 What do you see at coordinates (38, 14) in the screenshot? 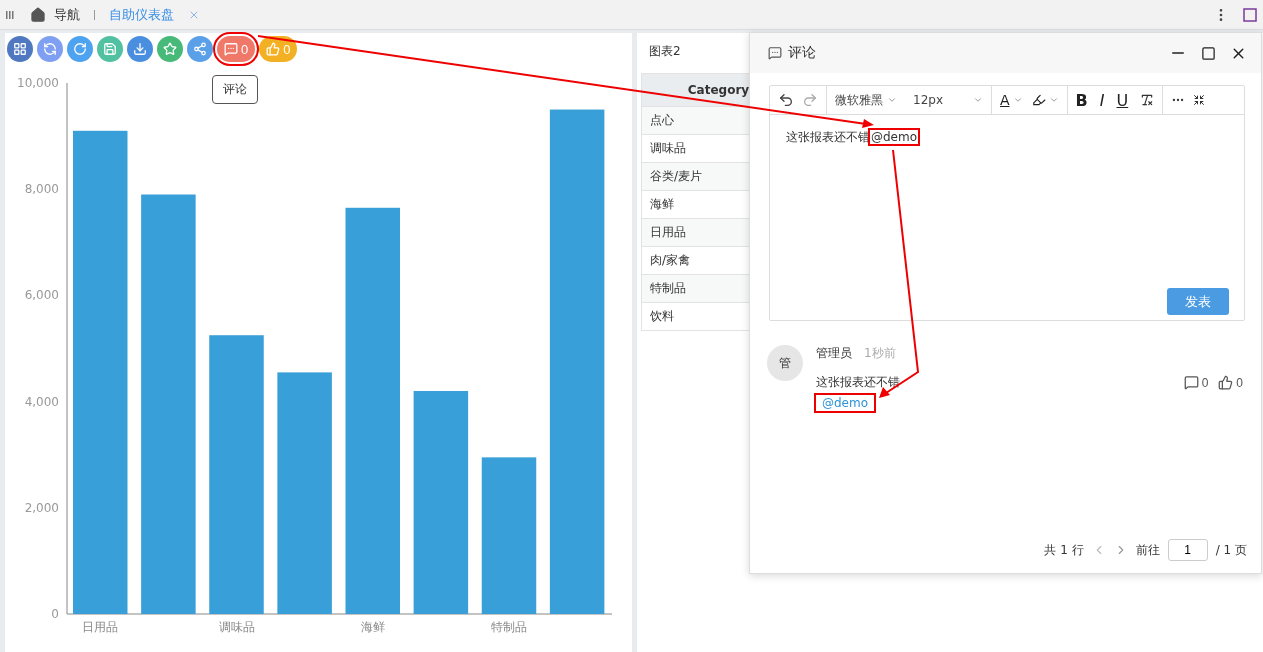
I see `home-icon` at bounding box center [38, 14].